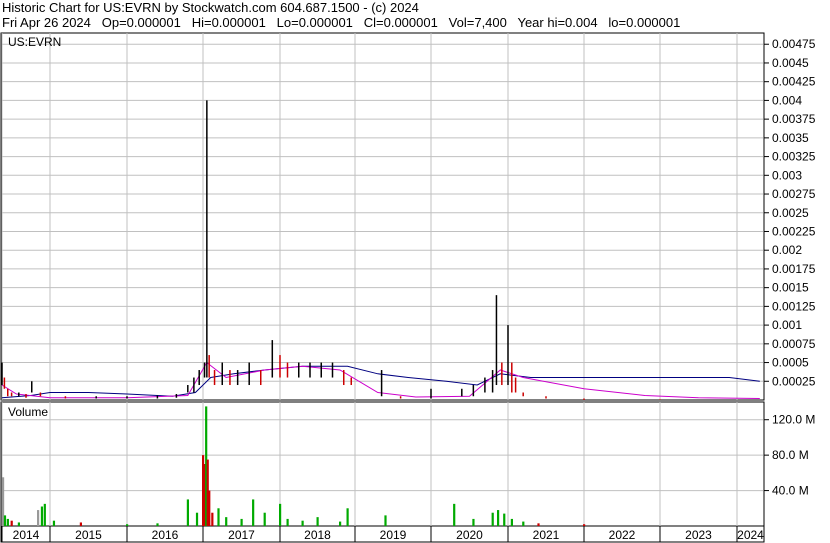  I want to click on price-tick-label: 0.0015, so click(790, 288).